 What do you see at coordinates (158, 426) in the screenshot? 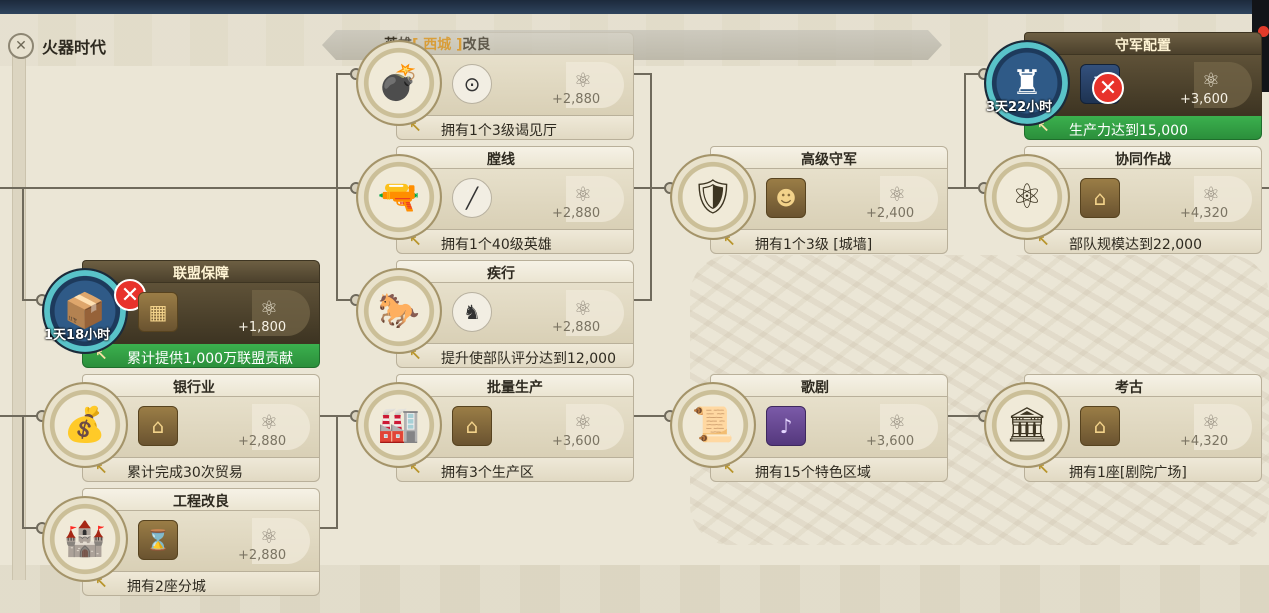
I see `market-icon: ⌂` at bounding box center [158, 426].